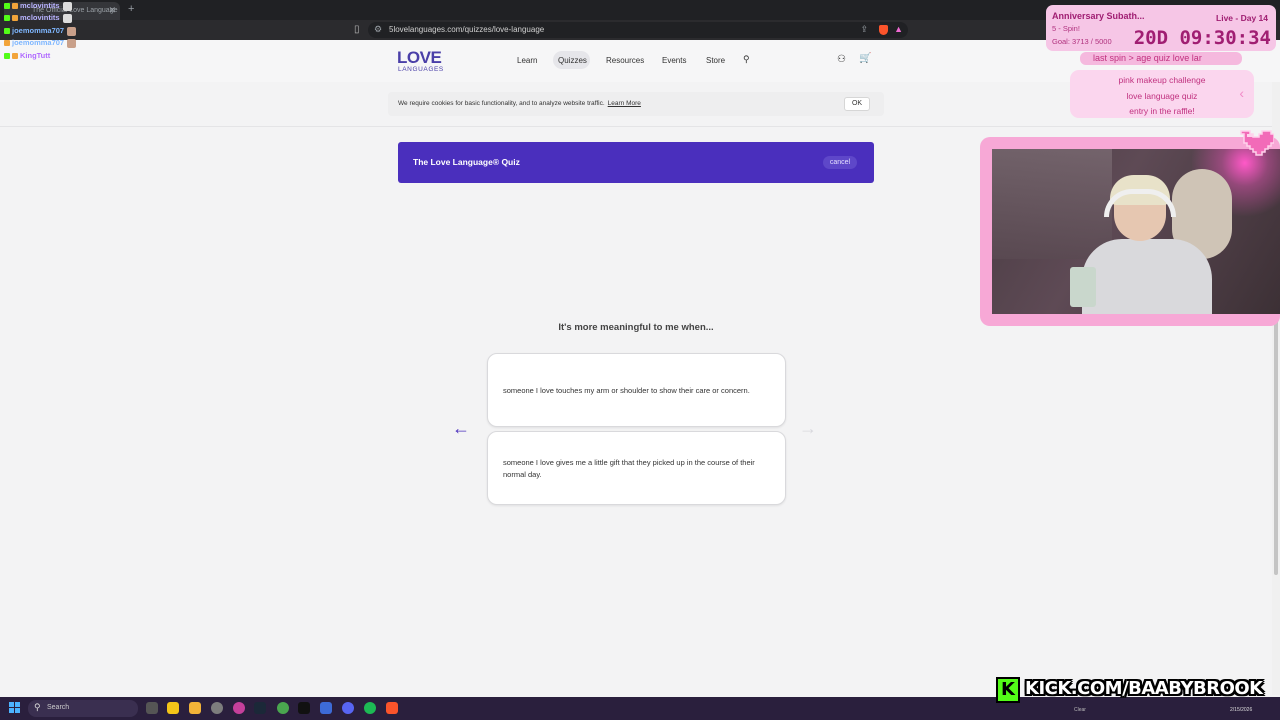 The height and width of the screenshot is (720, 1280). What do you see at coordinates (674, 60) in the screenshot?
I see `nav-events: Events` at bounding box center [674, 60].